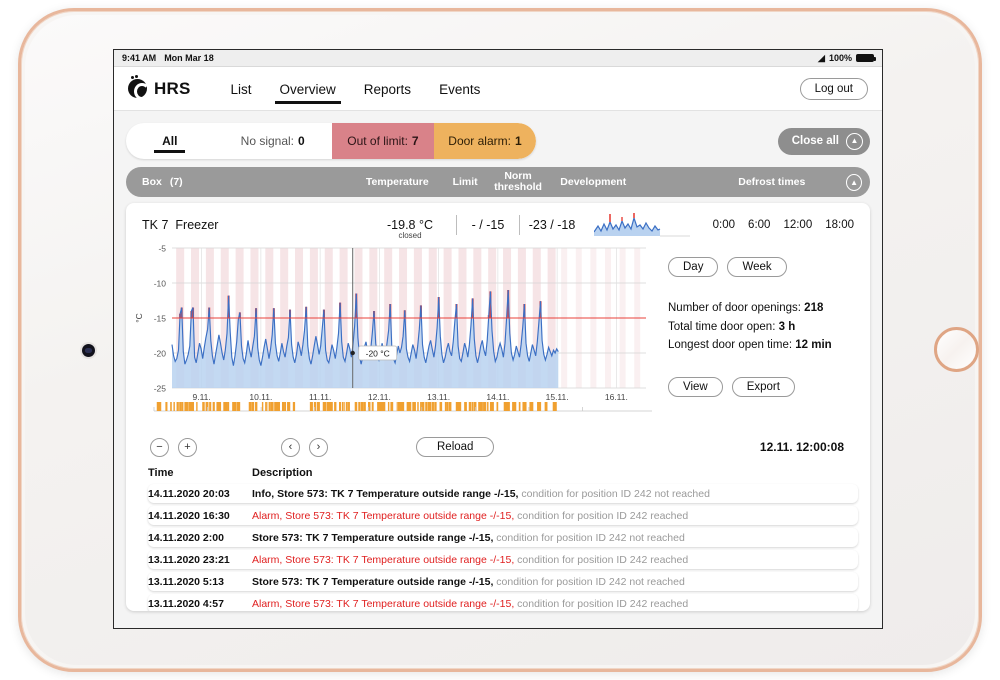 This screenshot has width=1000, height=680. What do you see at coordinates (518, 187) in the screenshot?
I see `column-norm-threshold-line2: threshold` at bounding box center [518, 187].